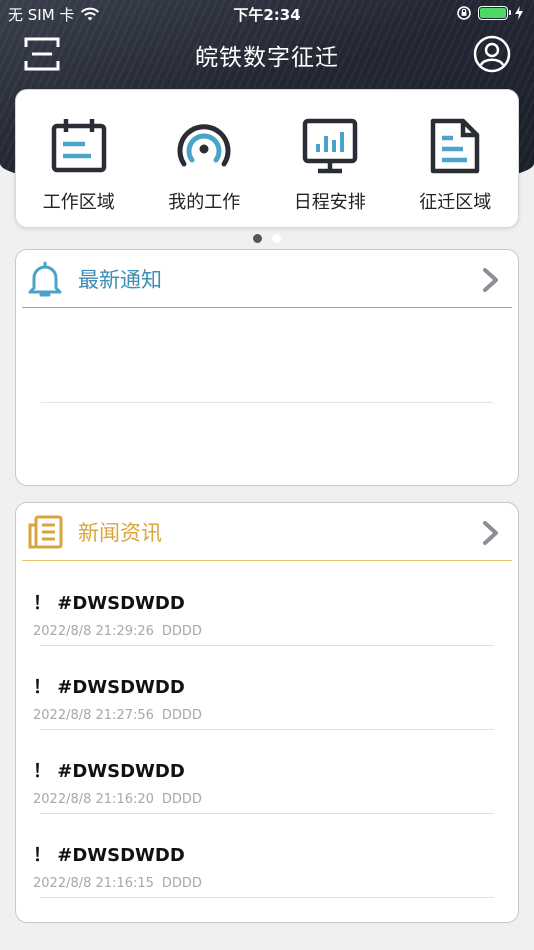 This screenshot has height=950, width=534. What do you see at coordinates (267, 238) in the screenshot?
I see `page-indicator` at bounding box center [267, 238].